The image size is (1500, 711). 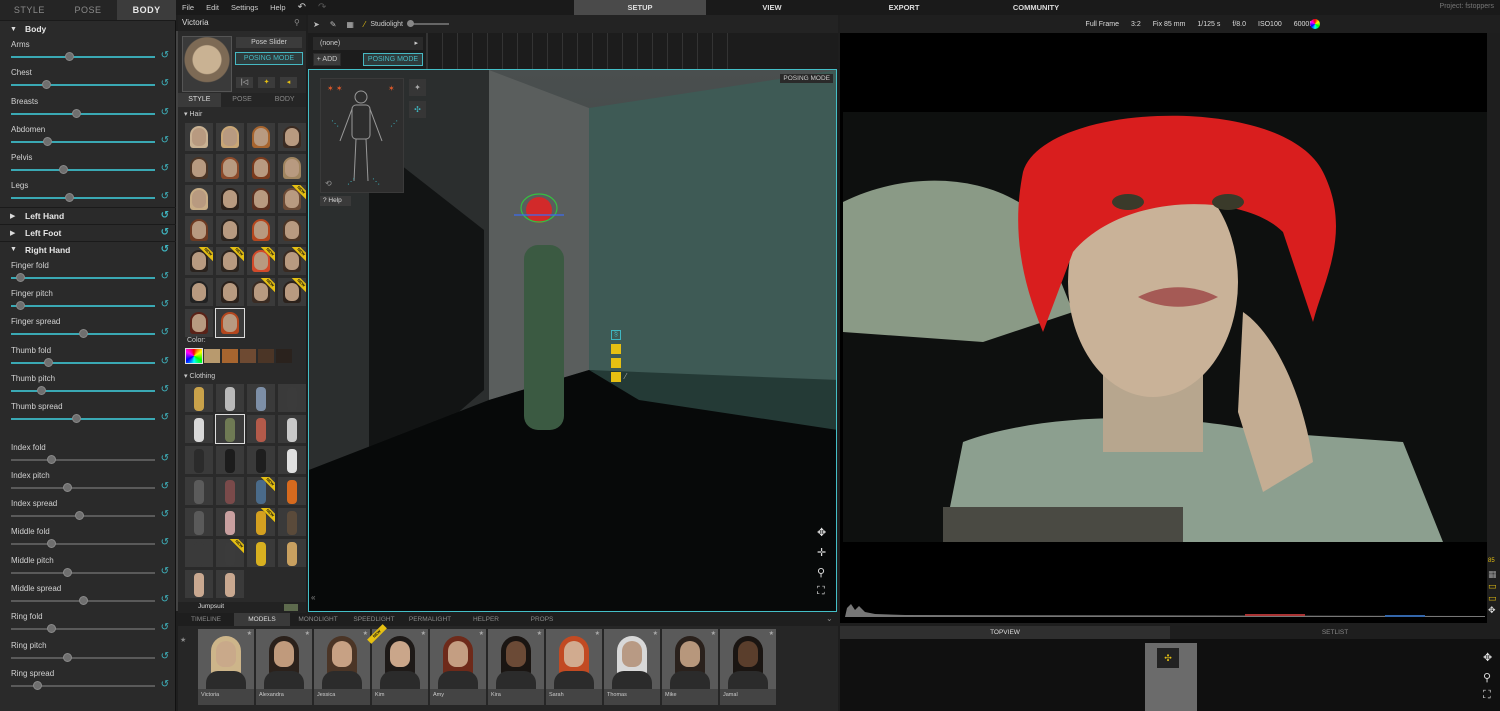 I want to click on clothing-section-header: ▾ Clothing, so click(x=196, y=376).